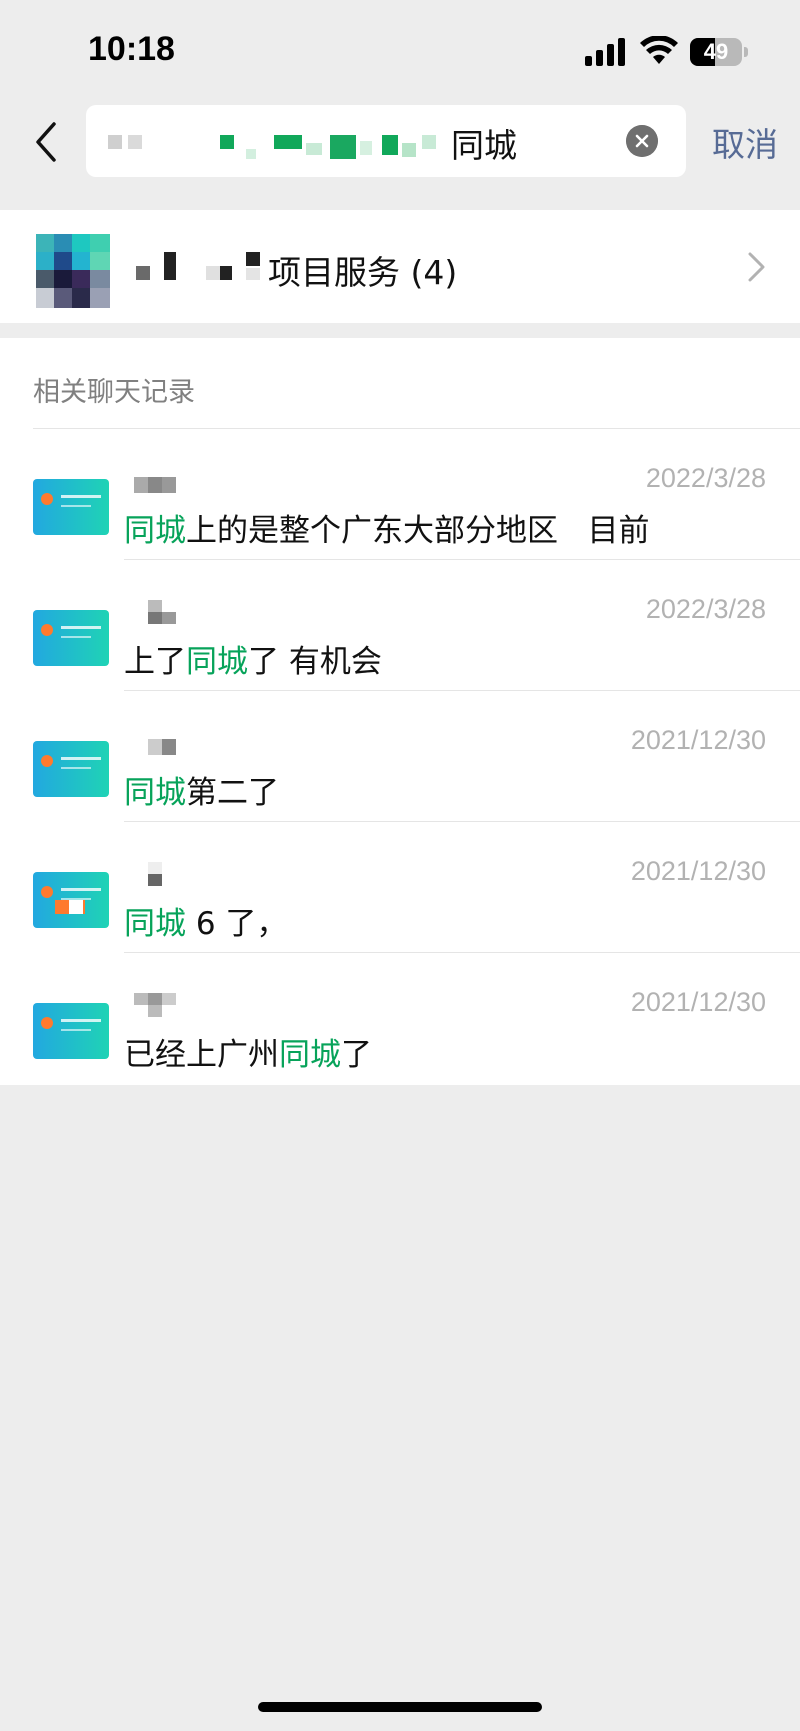 The width and height of the screenshot is (800, 1731). I want to click on wifi-icon, so click(659, 50).